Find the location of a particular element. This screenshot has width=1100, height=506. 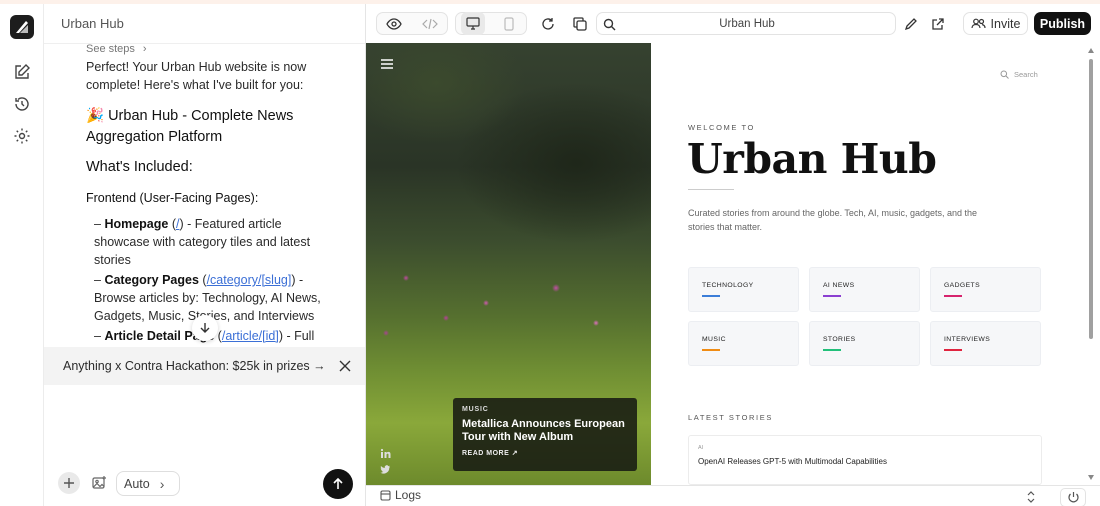

logs-icon is located at coordinates (385, 495).